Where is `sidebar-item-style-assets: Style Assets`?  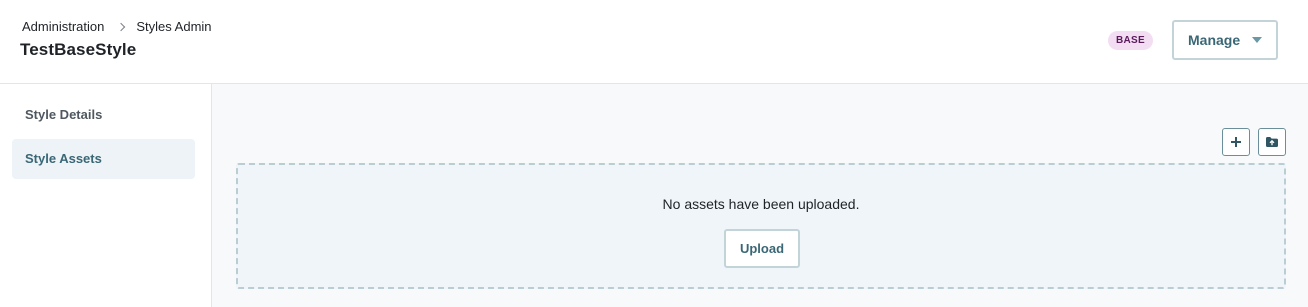 sidebar-item-style-assets: Style Assets is located at coordinates (103, 159).